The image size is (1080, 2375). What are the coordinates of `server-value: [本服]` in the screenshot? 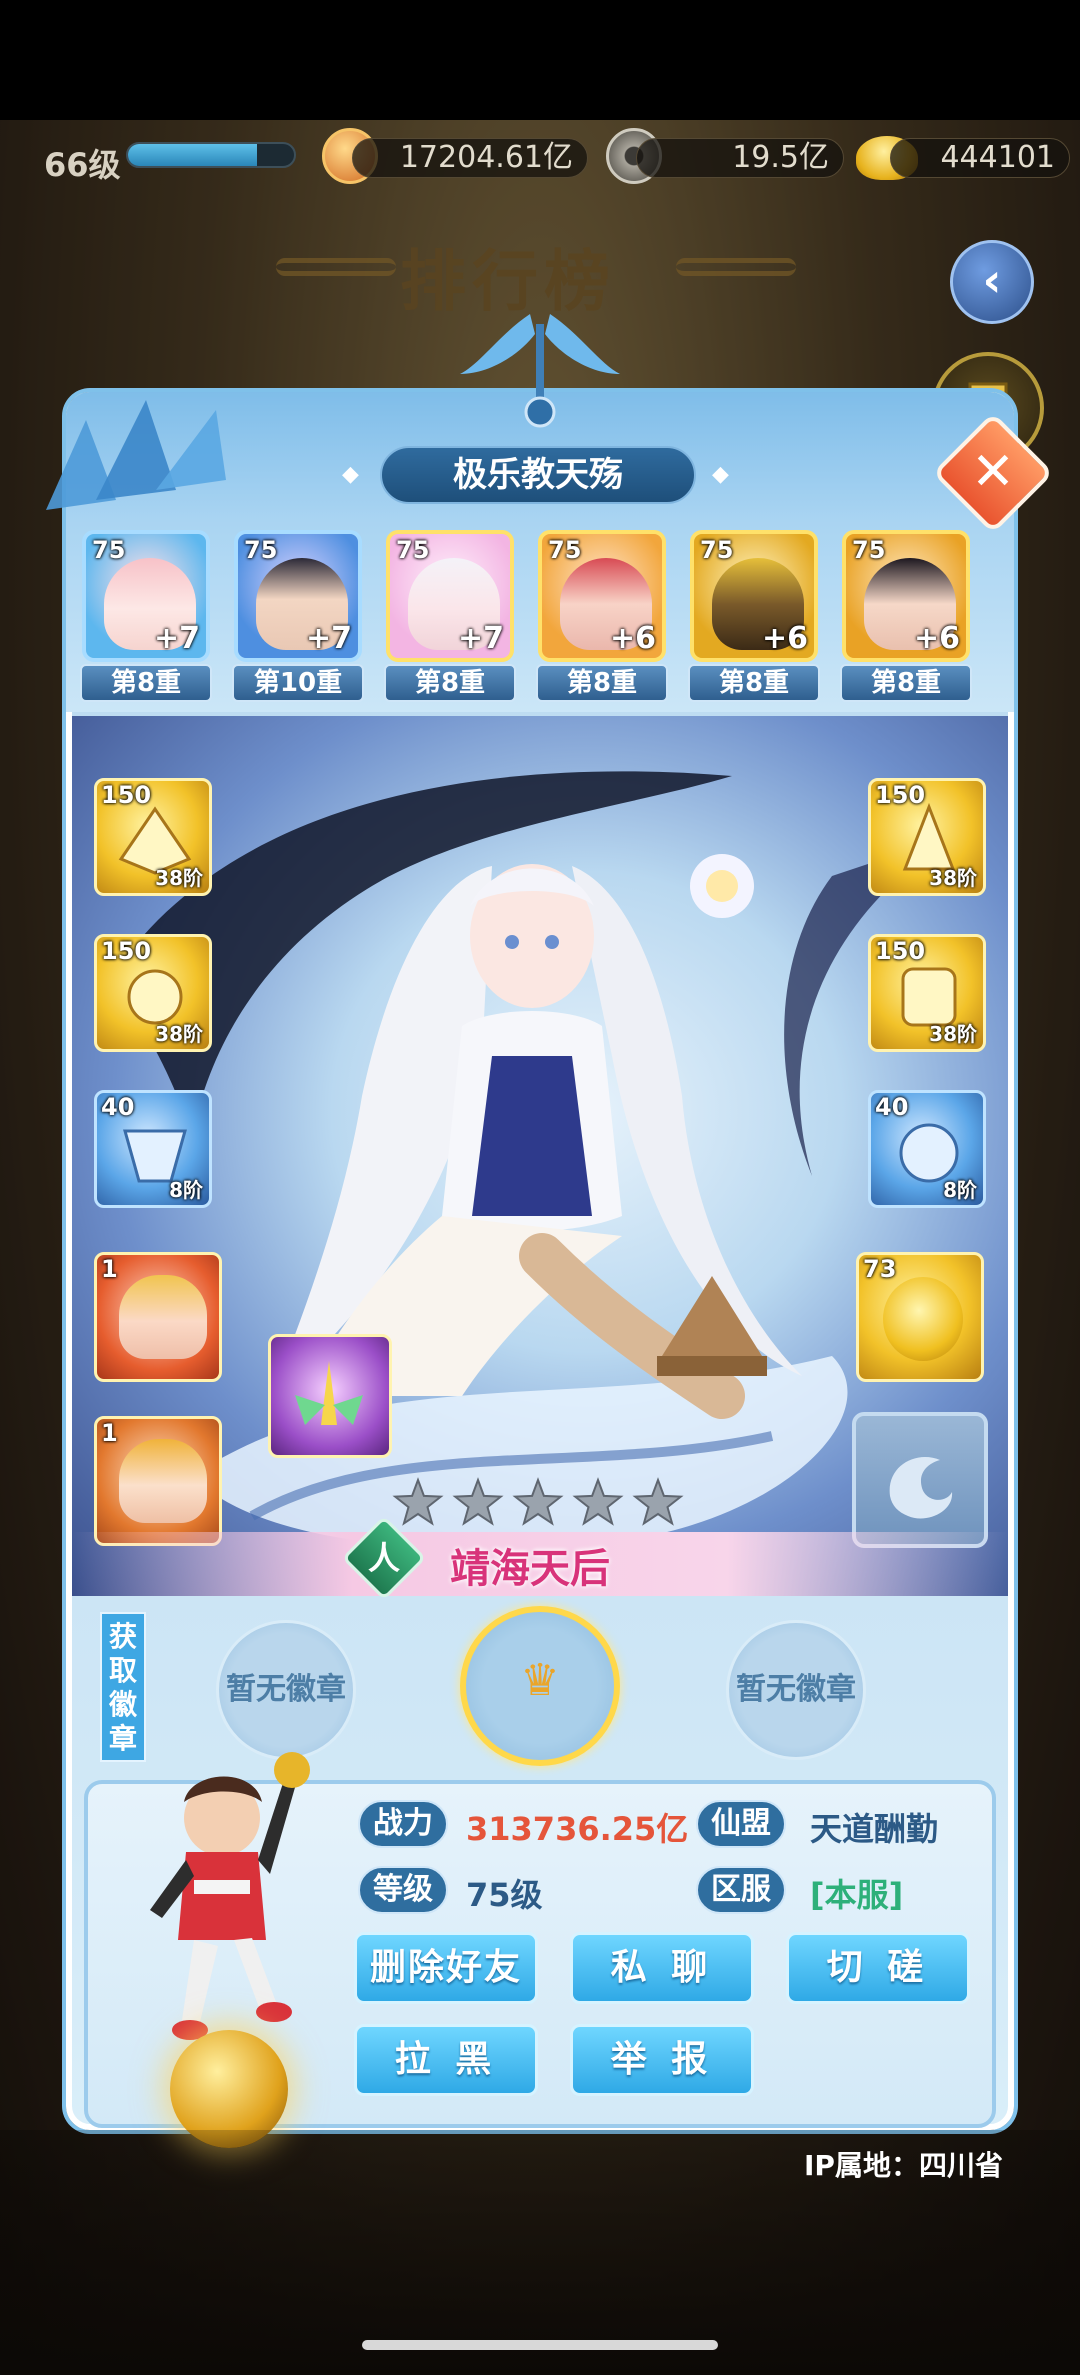 It's located at (857, 1895).